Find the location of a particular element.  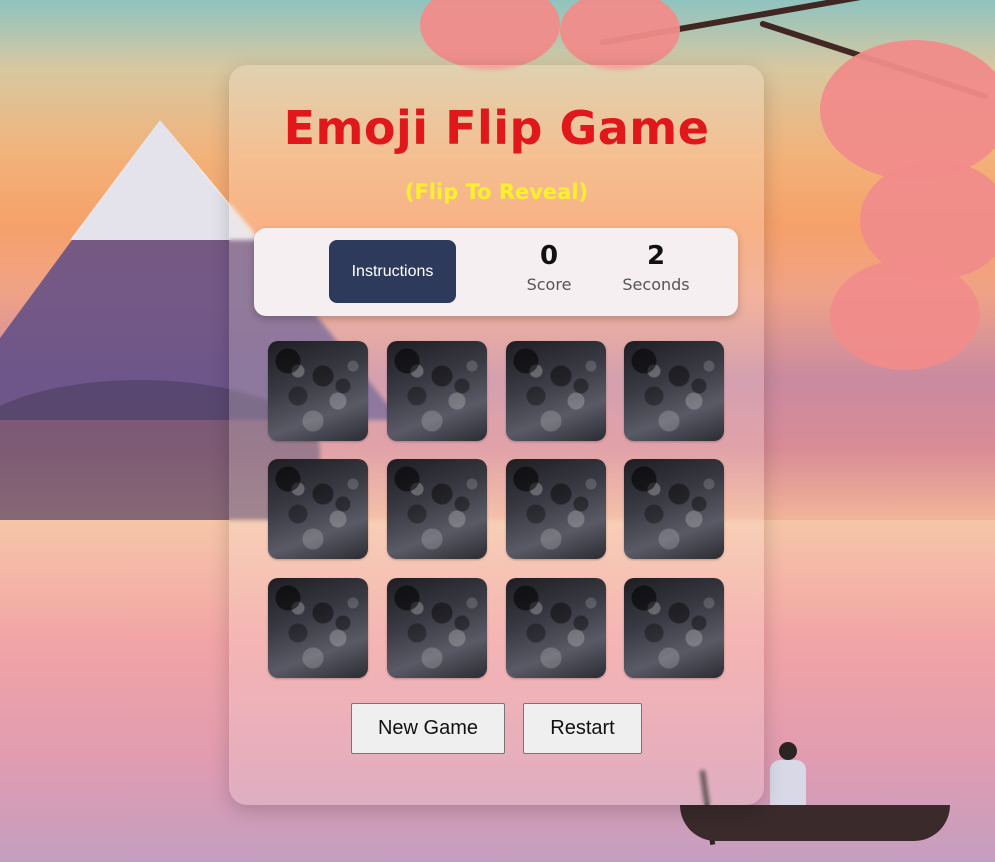

page-title: Emoji Flip Game is located at coordinates (496, 128).